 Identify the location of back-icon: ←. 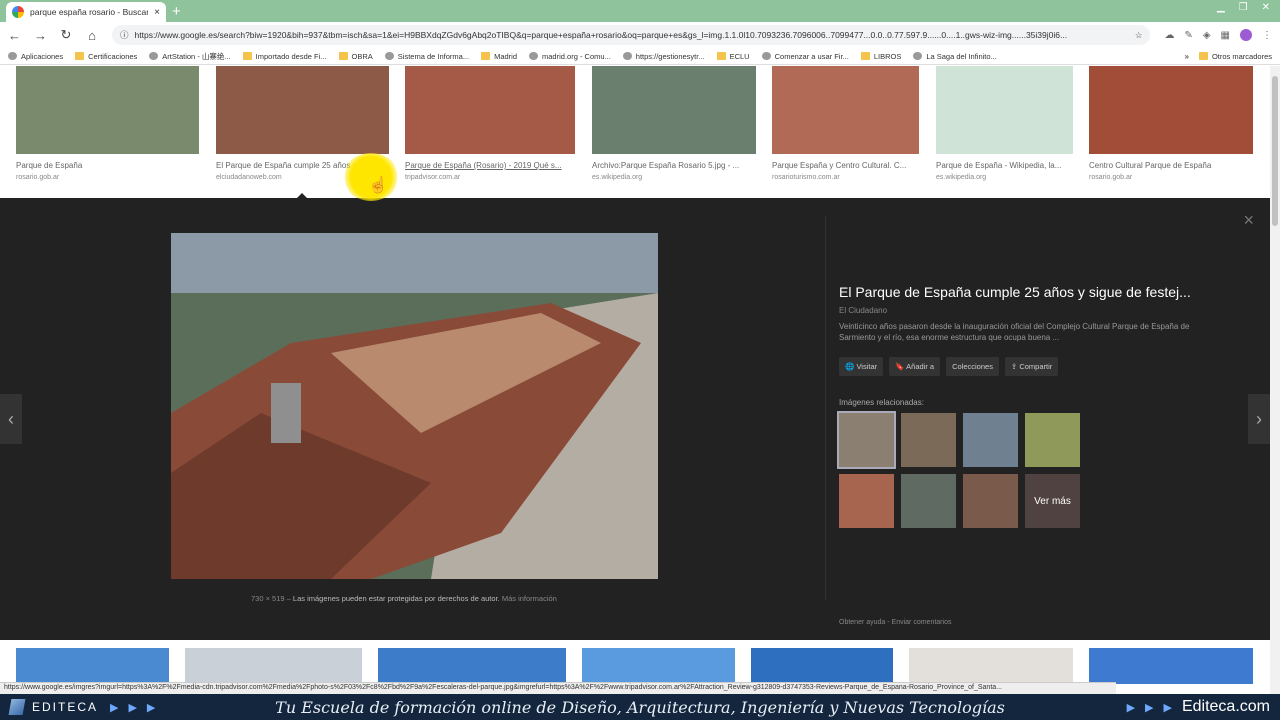
(14, 35).